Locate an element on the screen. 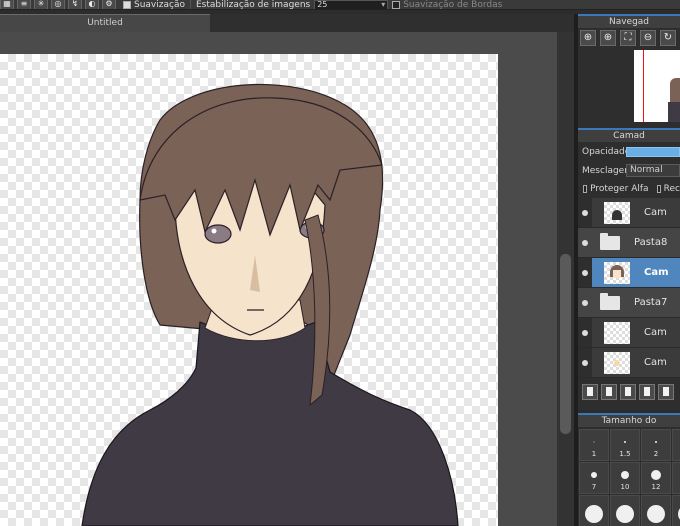  layers-title: Camad is located at coordinates (629, 135).